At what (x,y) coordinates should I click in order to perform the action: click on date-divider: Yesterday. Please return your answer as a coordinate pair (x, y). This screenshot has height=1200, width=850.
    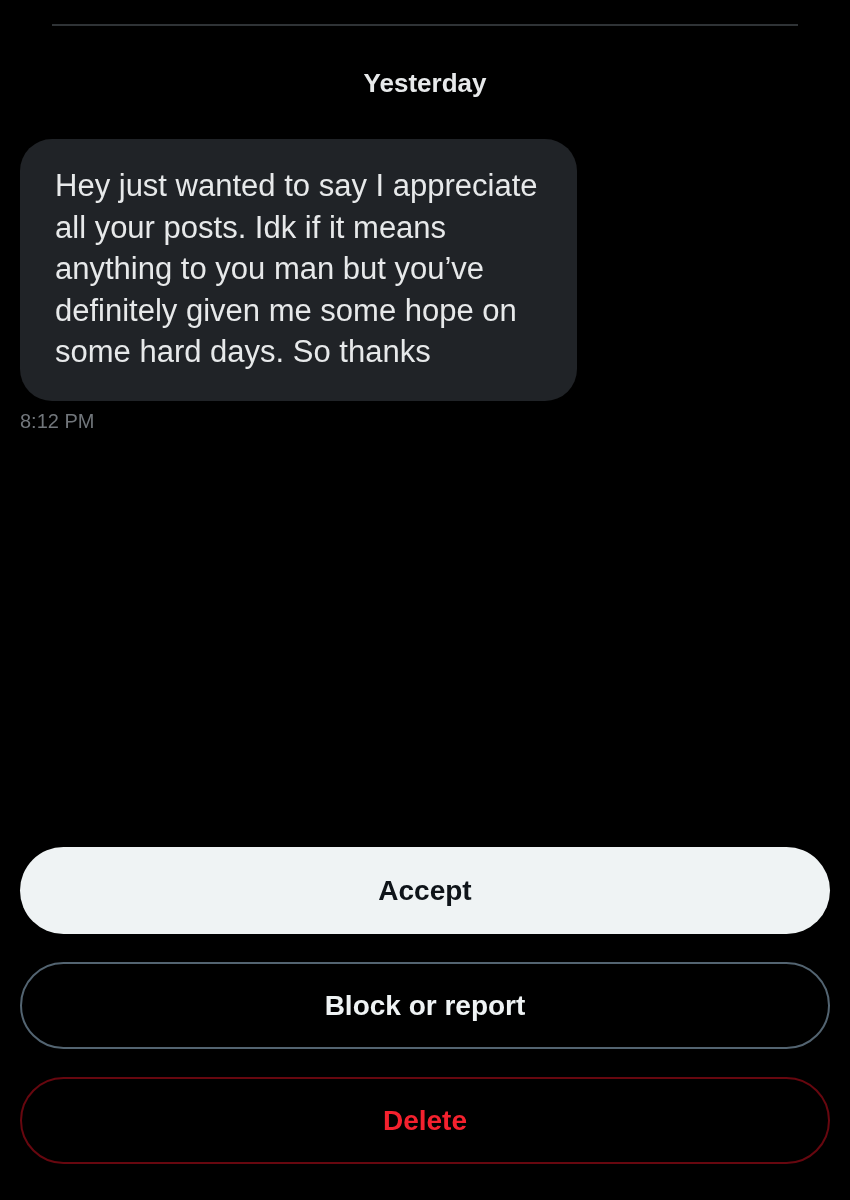
    Looking at the image, I should click on (425, 83).